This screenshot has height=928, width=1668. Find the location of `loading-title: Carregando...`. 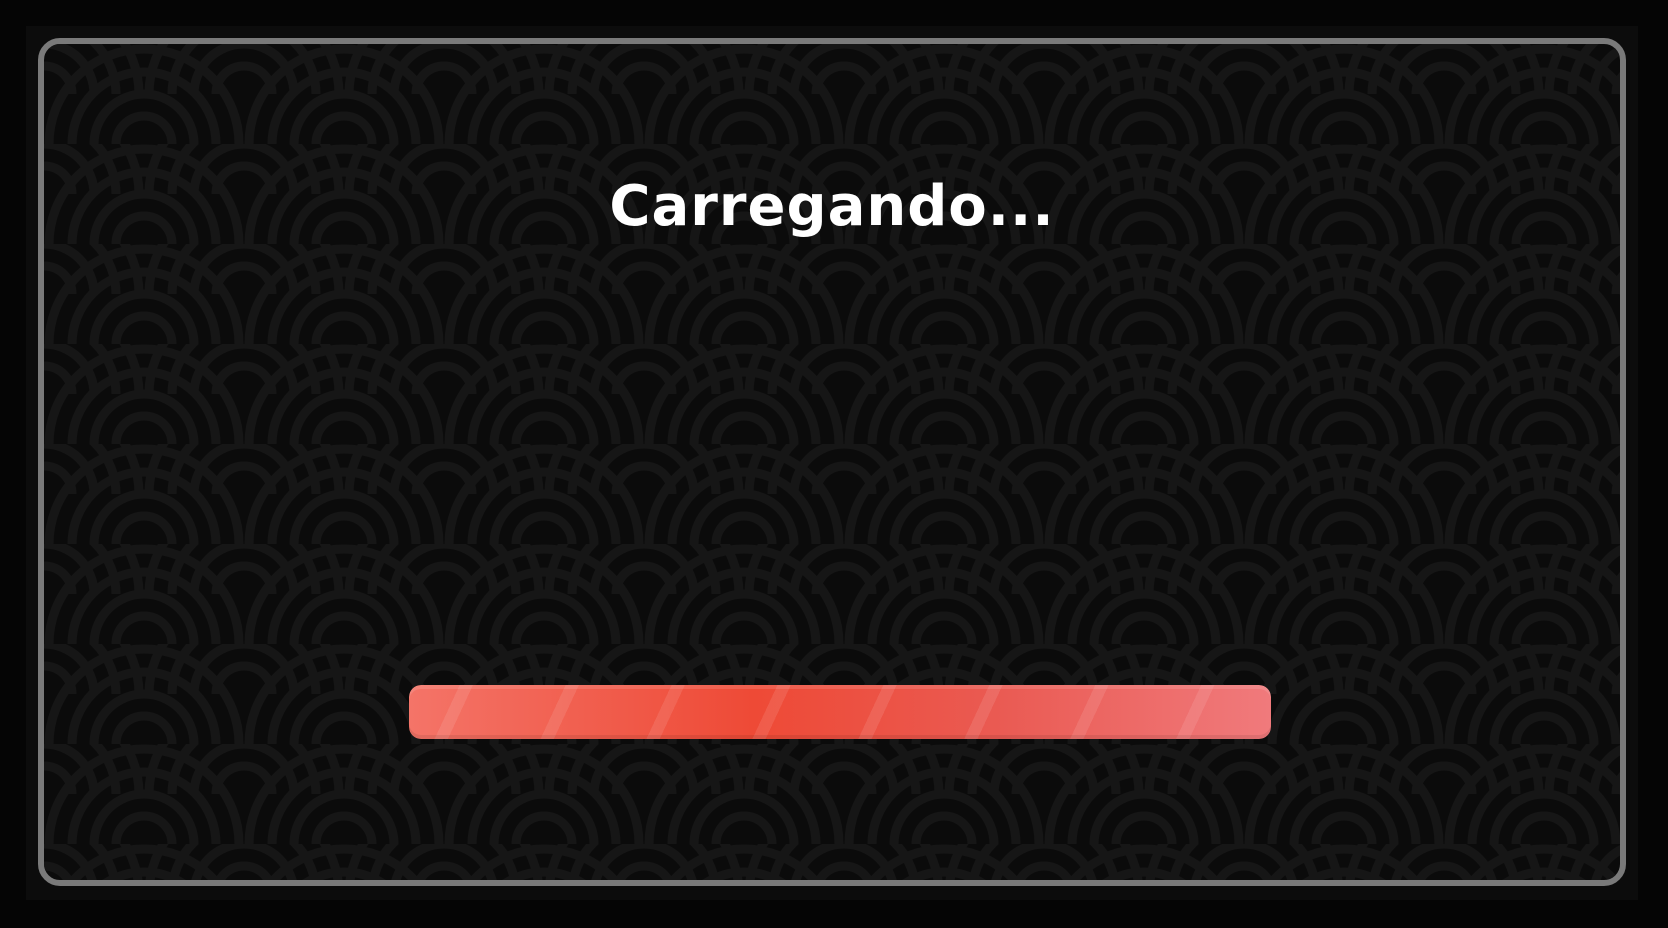

loading-title: Carregando... is located at coordinates (832, 206).